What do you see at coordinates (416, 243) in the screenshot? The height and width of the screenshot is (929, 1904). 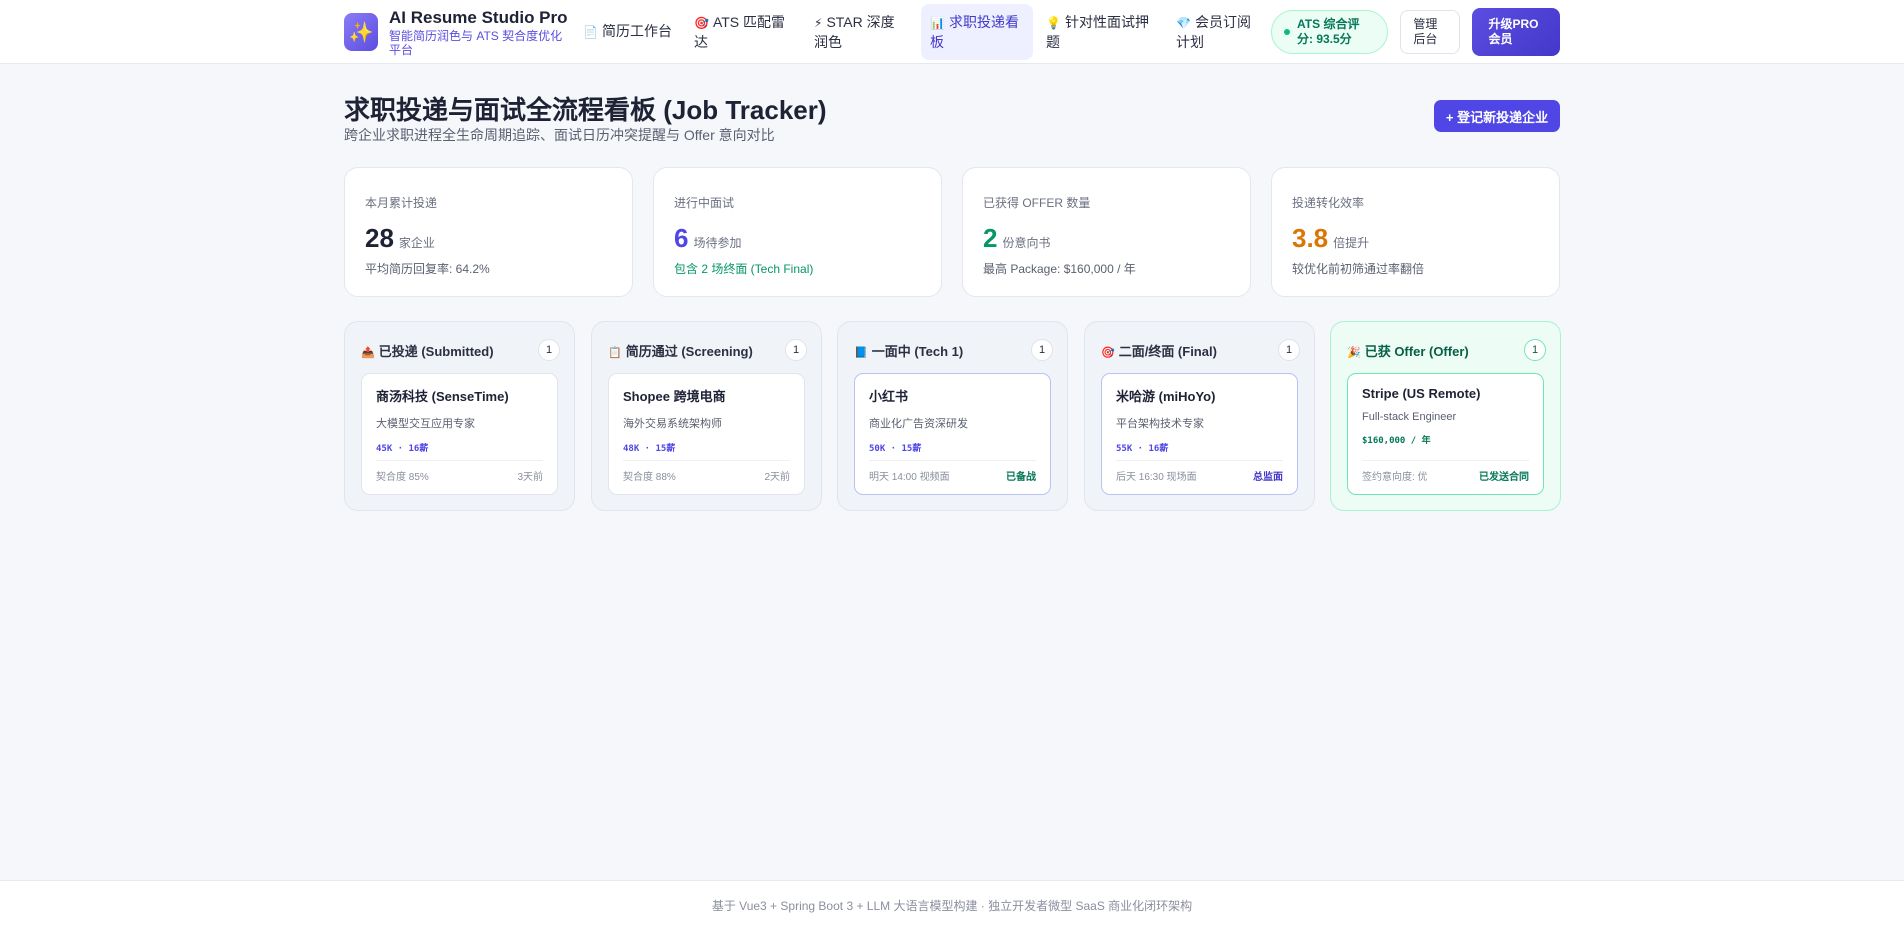 I see `stat-unit: 家企业` at bounding box center [416, 243].